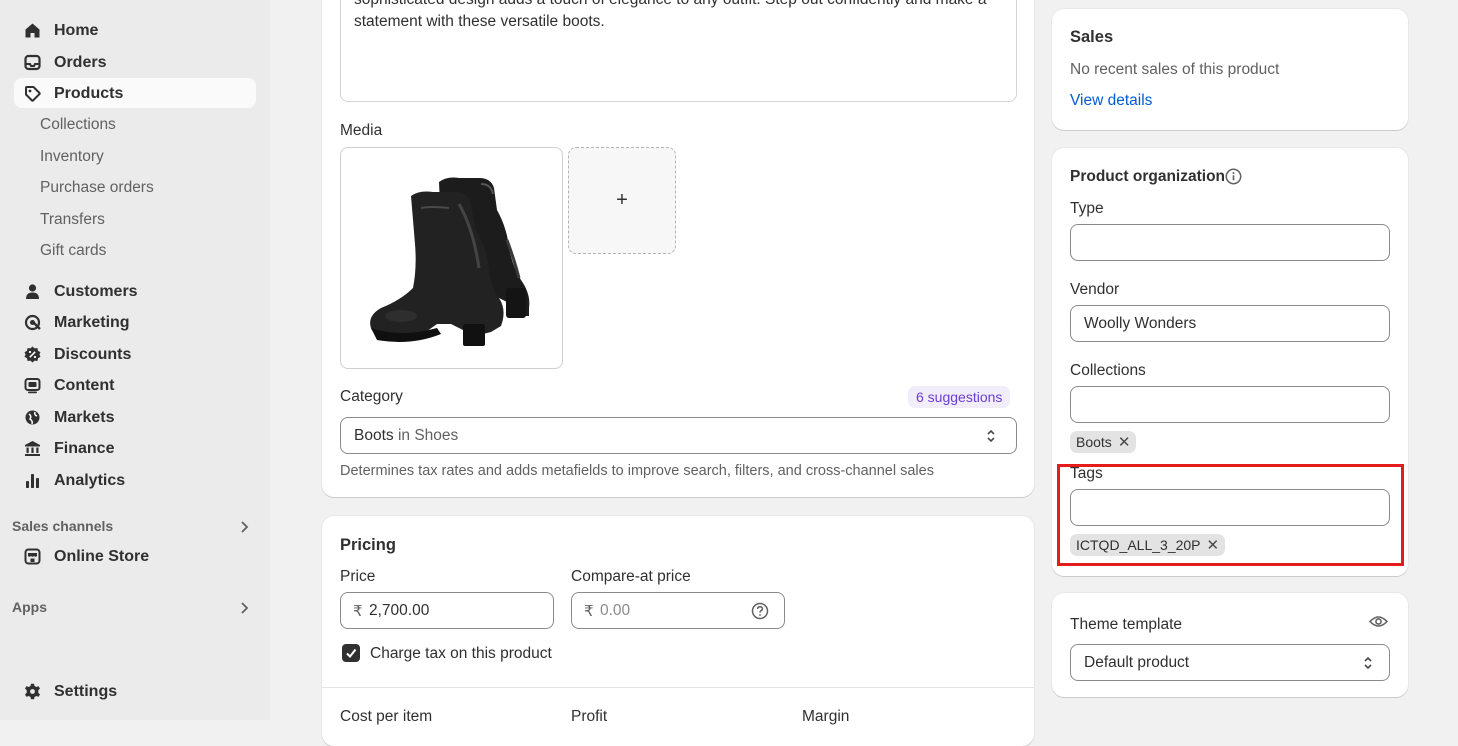 The width and height of the screenshot is (1458, 746). What do you see at coordinates (1230, 323) in the screenshot?
I see `vendor-input: Woolly Wonders` at bounding box center [1230, 323].